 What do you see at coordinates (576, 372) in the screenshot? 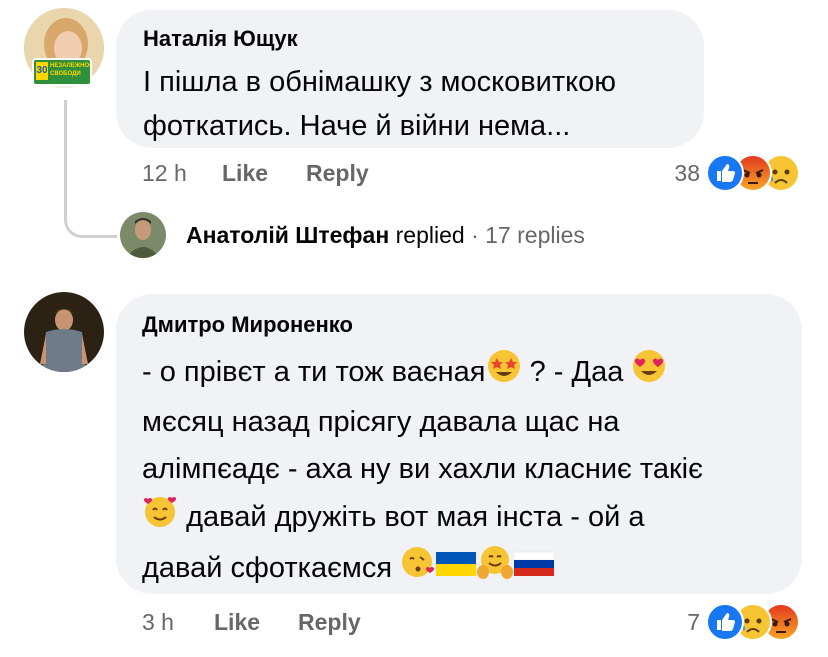
I see `comment-text-line: ? - Даа` at bounding box center [576, 372].